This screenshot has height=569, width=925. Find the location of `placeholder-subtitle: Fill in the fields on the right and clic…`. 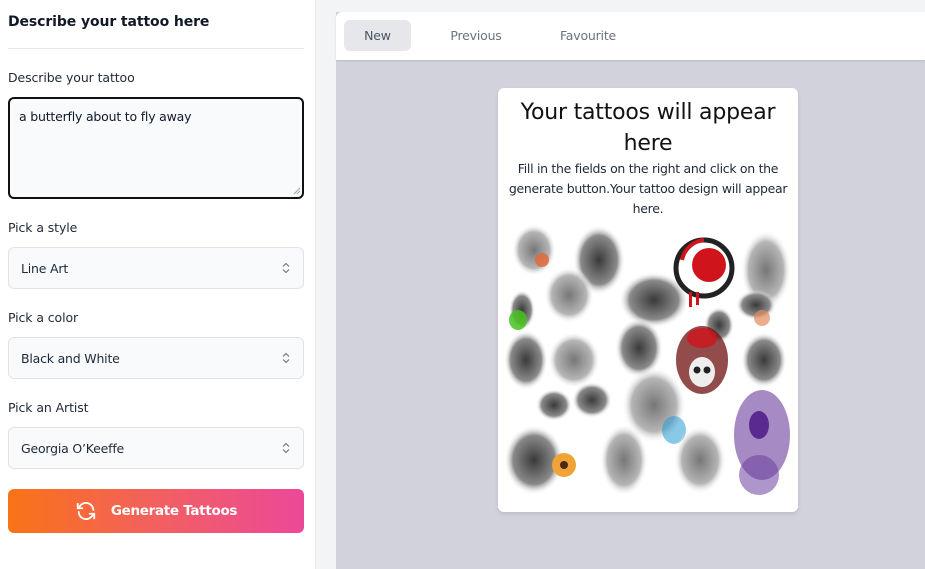

placeholder-subtitle: Fill in the fields on the right and clic… is located at coordinates (648, 188).